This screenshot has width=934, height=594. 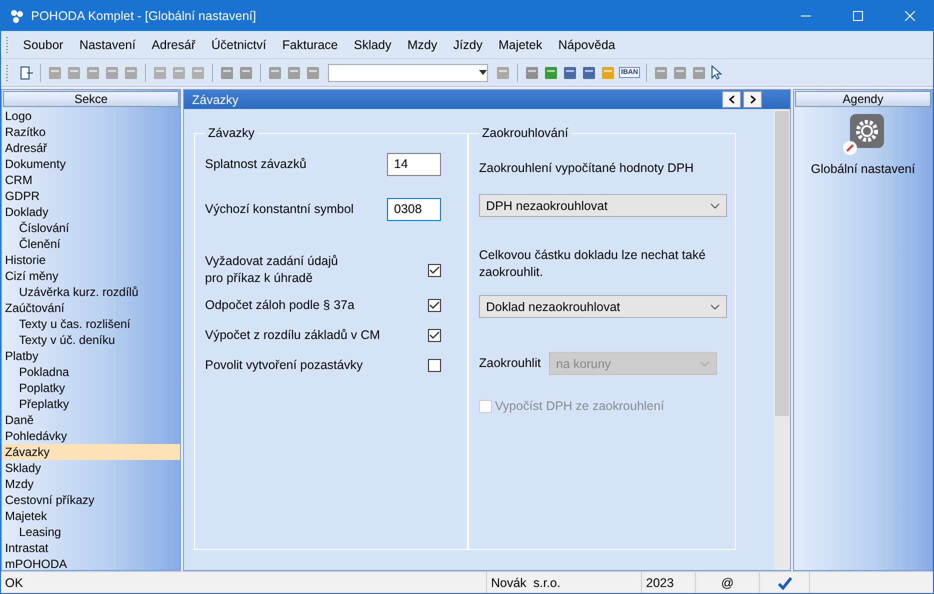 What do you see at coordinates (91, 276) in the screenshot?
I see `sidebar-item: Cizí měny` at bounding box center [91, 276].